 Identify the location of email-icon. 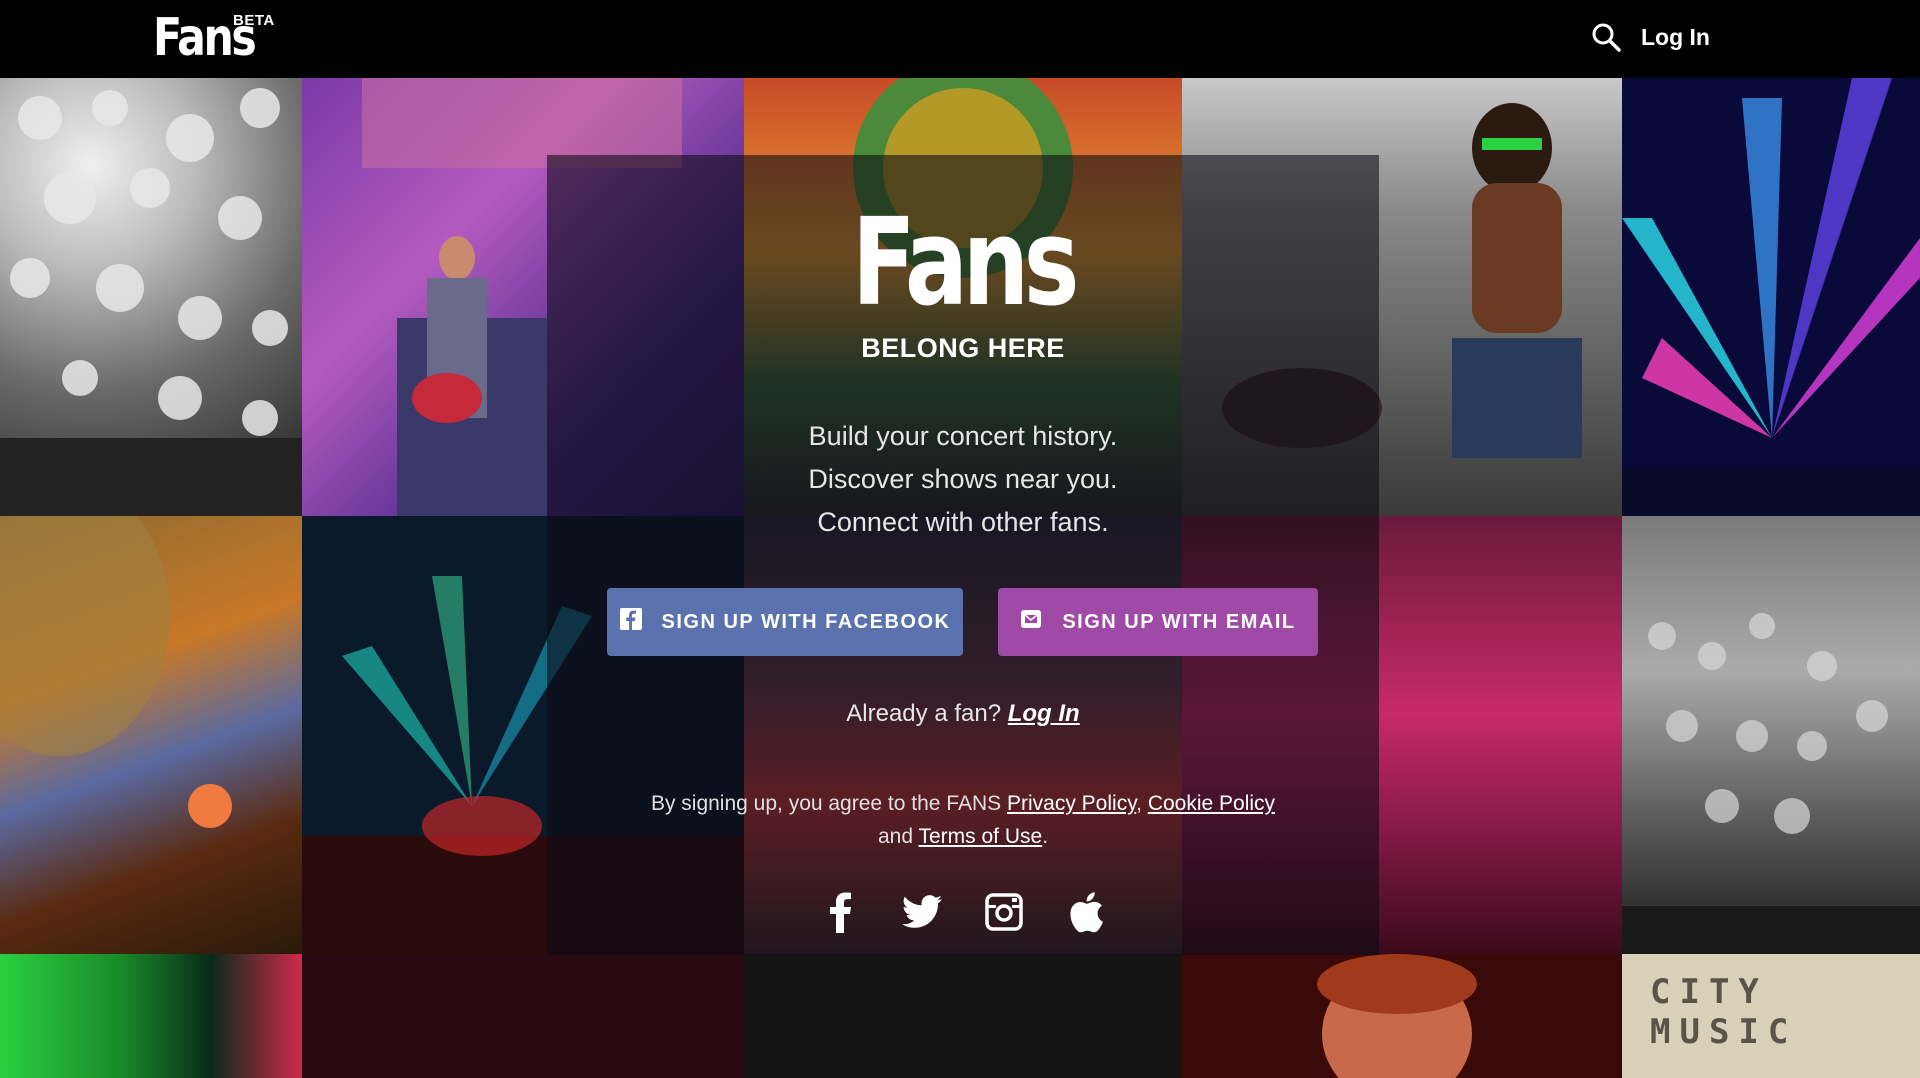
(1041, 622).